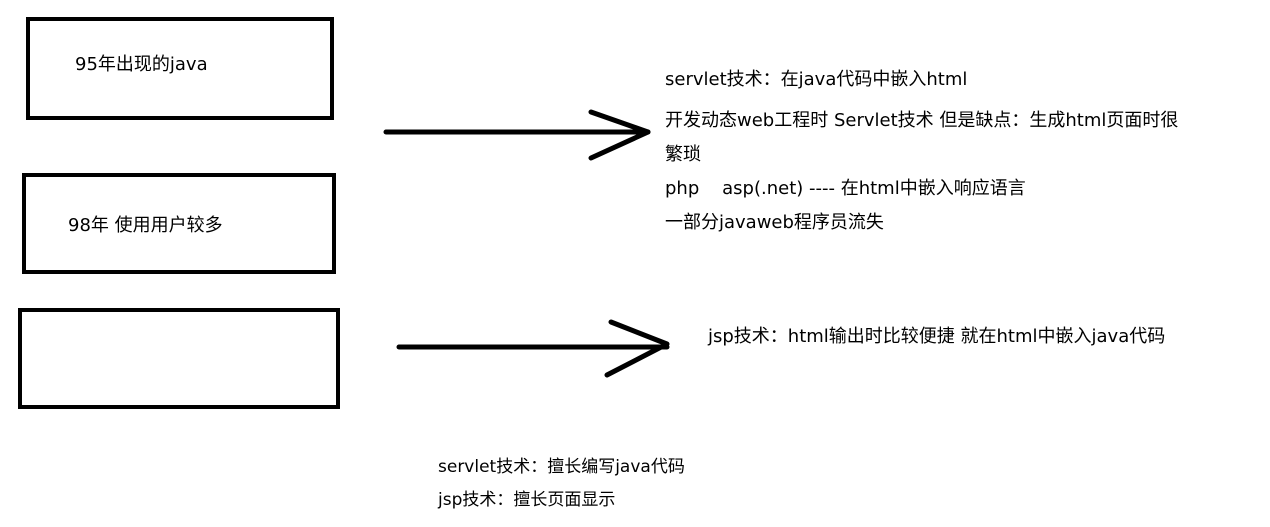  Describe the element at coordinates (845, 188) in the screenshot. I see `note-php-asp: php asp(.net) ---- 在html中嵌入响应语言` at that location.